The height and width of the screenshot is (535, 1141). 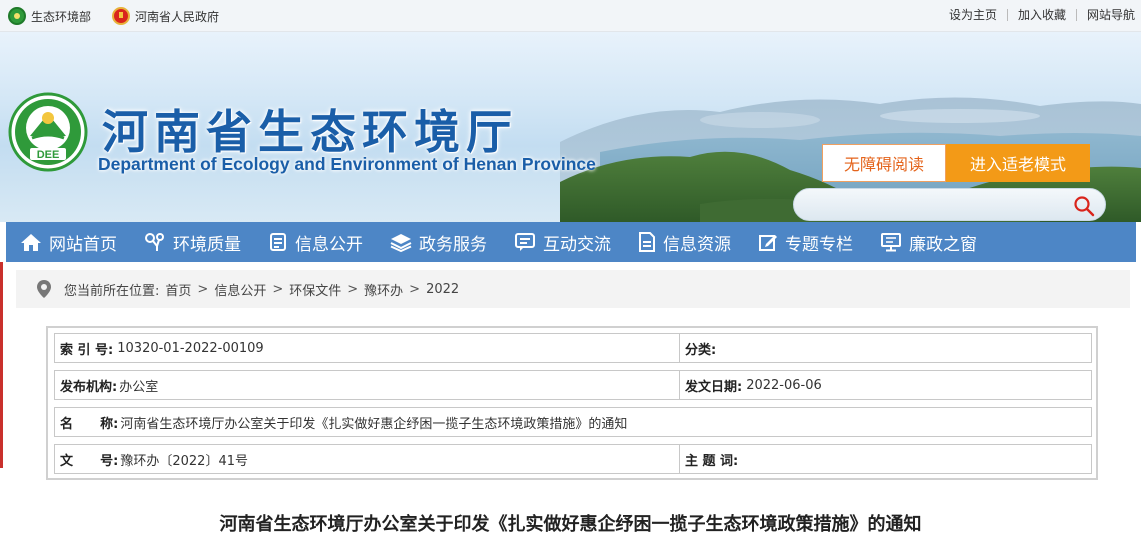 What do you see at coordinates (240, 289) in the screenshot?
I see `breadcrumb-info-disclosure-link: 信息公开` at bounding box center [240, 289].